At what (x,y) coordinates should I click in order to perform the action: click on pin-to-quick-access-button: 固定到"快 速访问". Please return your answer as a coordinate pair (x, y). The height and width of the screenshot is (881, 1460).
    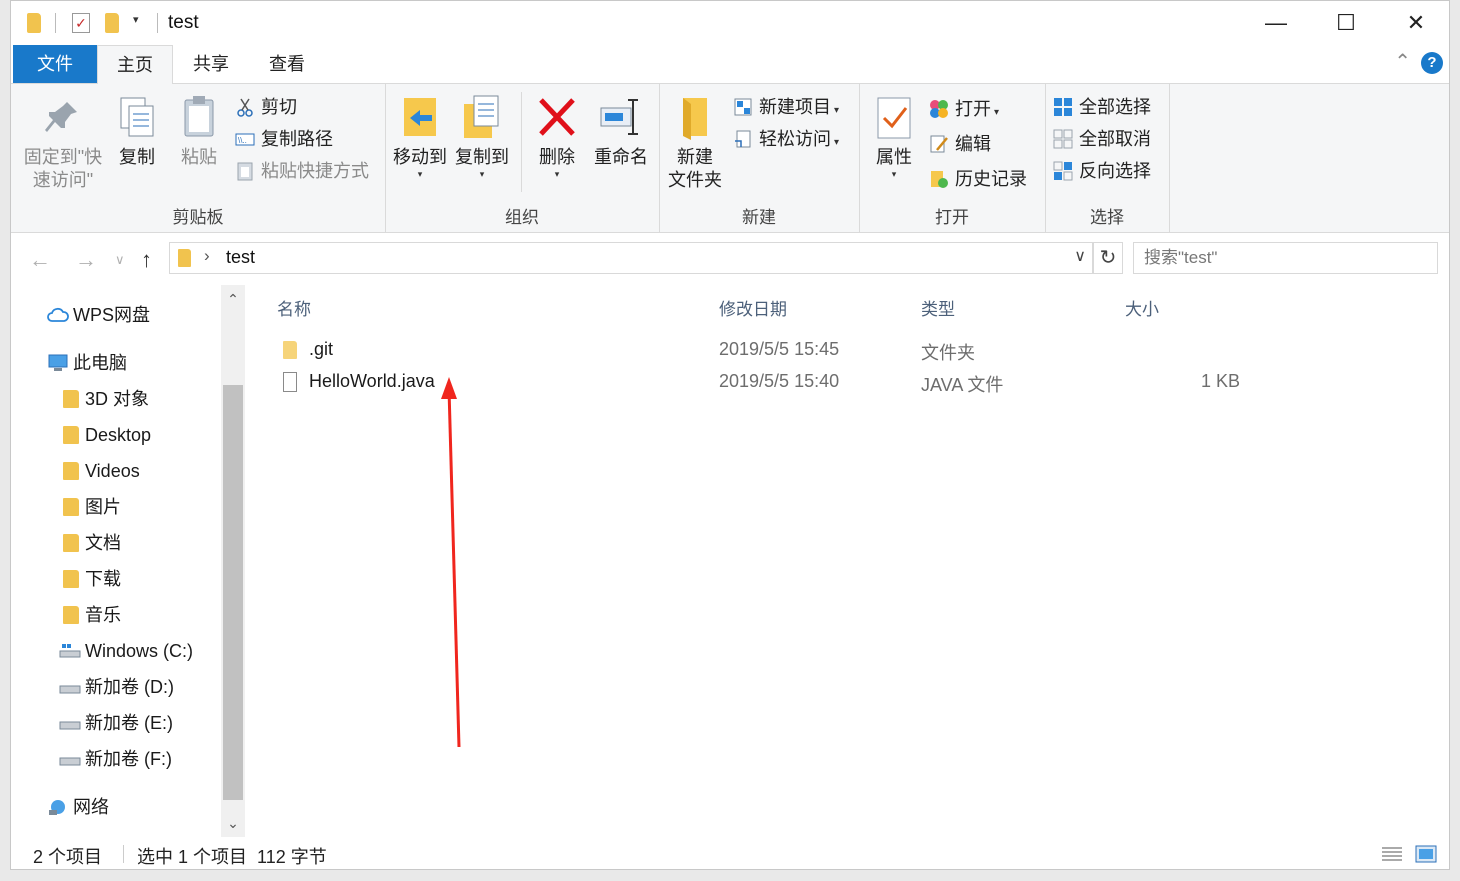
    Looking at the image, I should click on (63, 143).